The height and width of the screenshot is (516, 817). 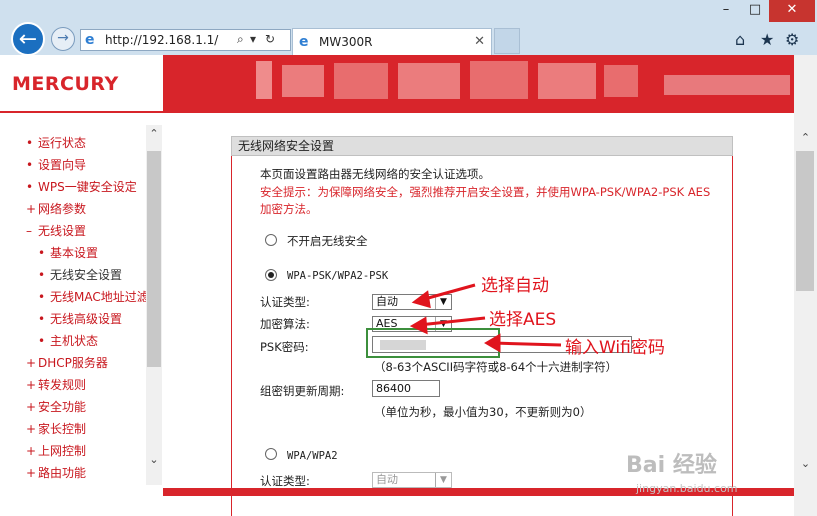 I want to click on sidebar-item-wps: • WPS一键安全设定, so click(x=81, y=187).